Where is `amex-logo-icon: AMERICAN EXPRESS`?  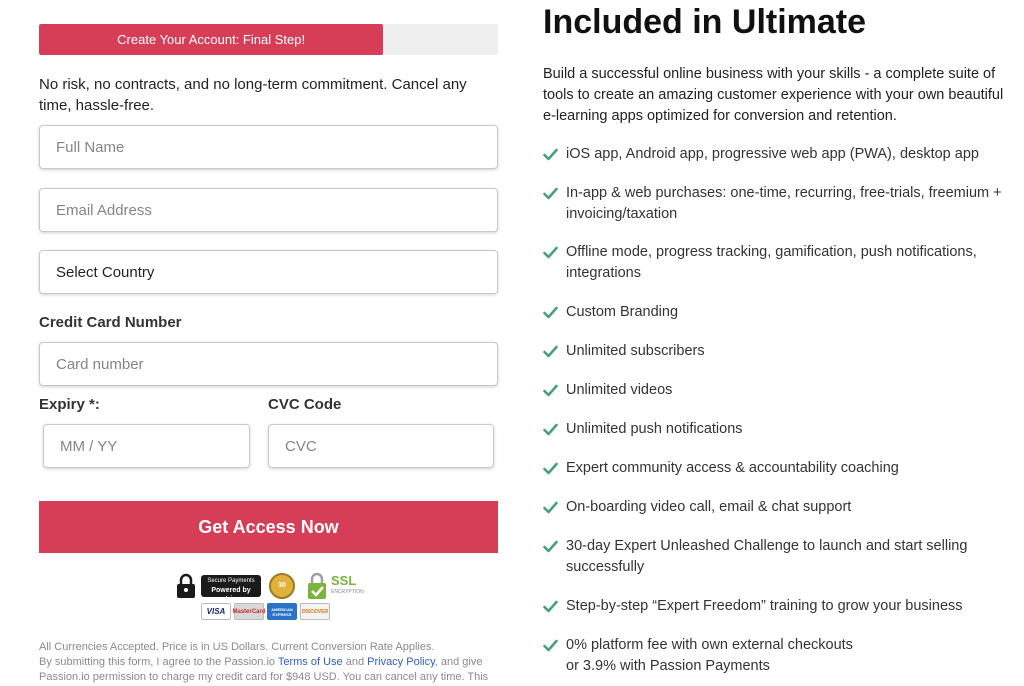
amex-logo-icon: AMERICAN EXPRESS is located at coordinates (282, 611).